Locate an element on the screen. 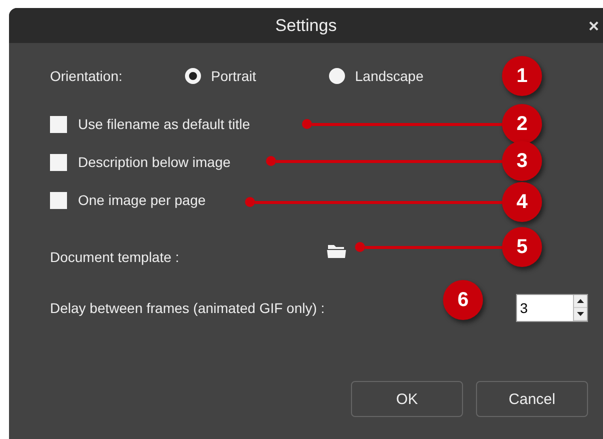 Image resolution: width=603 pixels, height=439 pixels. radio-label: Landscape is located at coordinates (389, 76).